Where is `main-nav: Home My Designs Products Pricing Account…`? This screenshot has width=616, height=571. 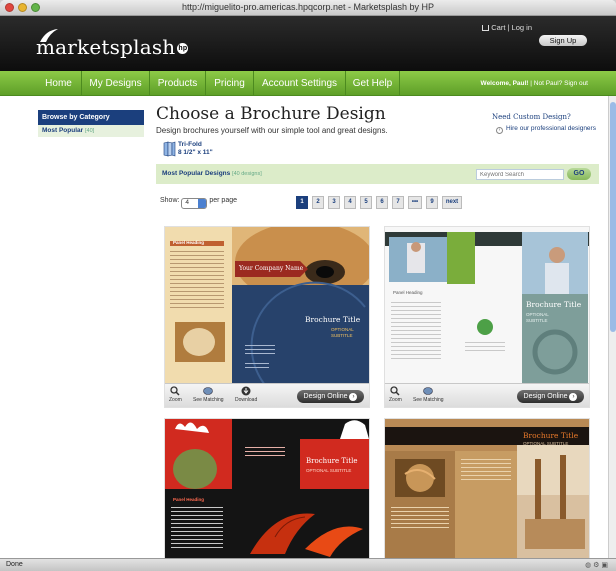 main-nav: Home My Designs Products Pricing Account… is located at coordinates (308, 83).